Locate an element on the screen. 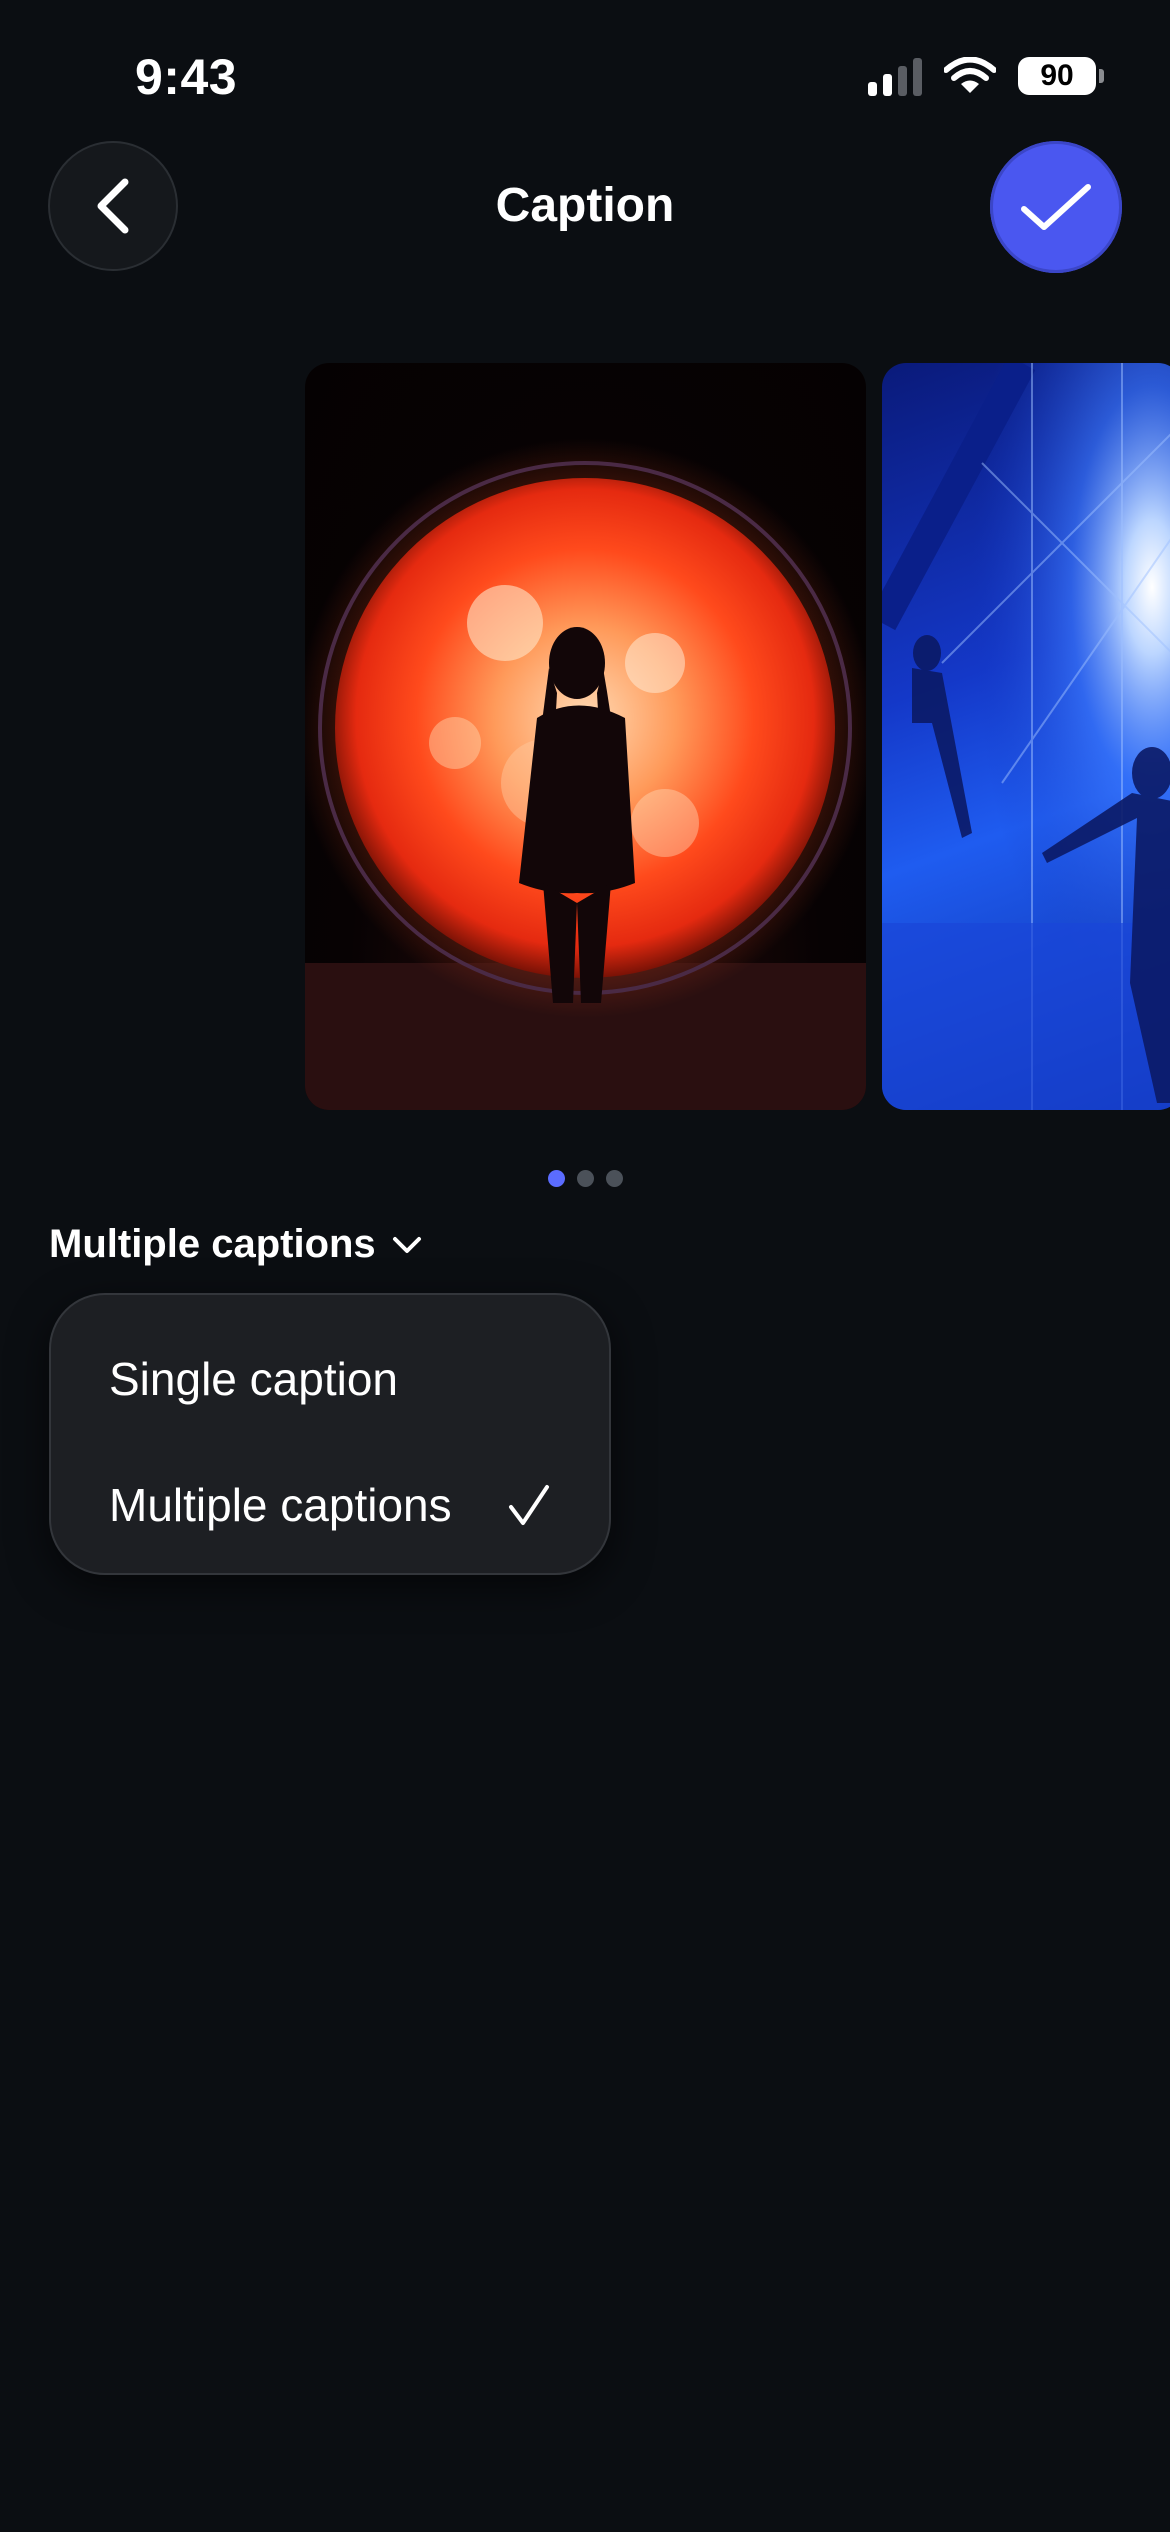  cellular-signal-icon is located at coordinates (895, 76).